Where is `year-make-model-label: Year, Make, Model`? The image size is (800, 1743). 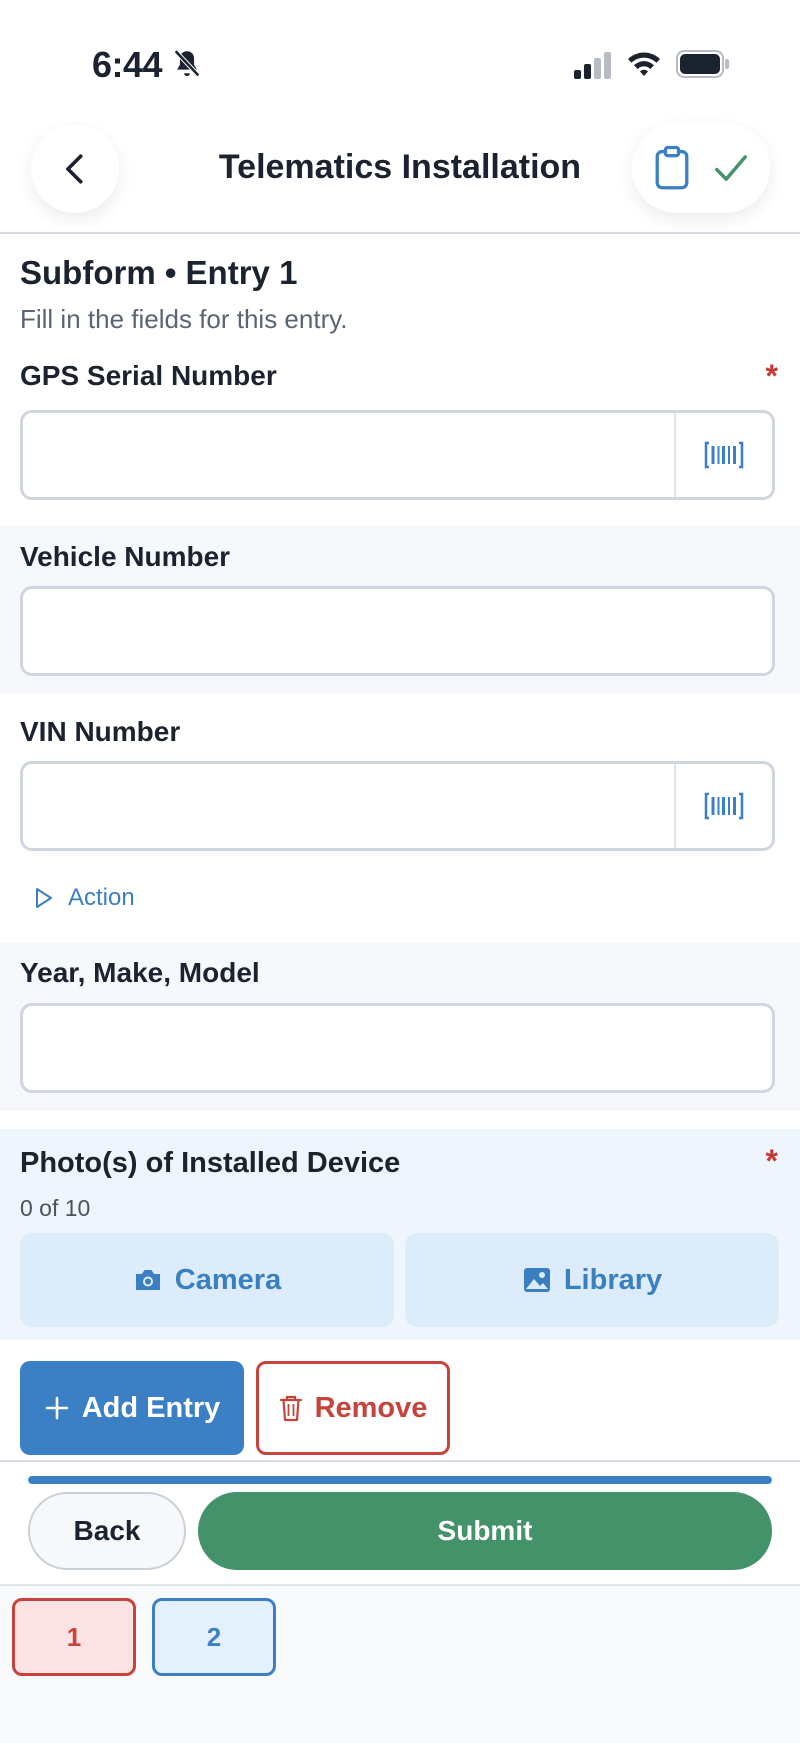
year-make-model-label: Year, Make, Model is located at coordinates (140, 972).